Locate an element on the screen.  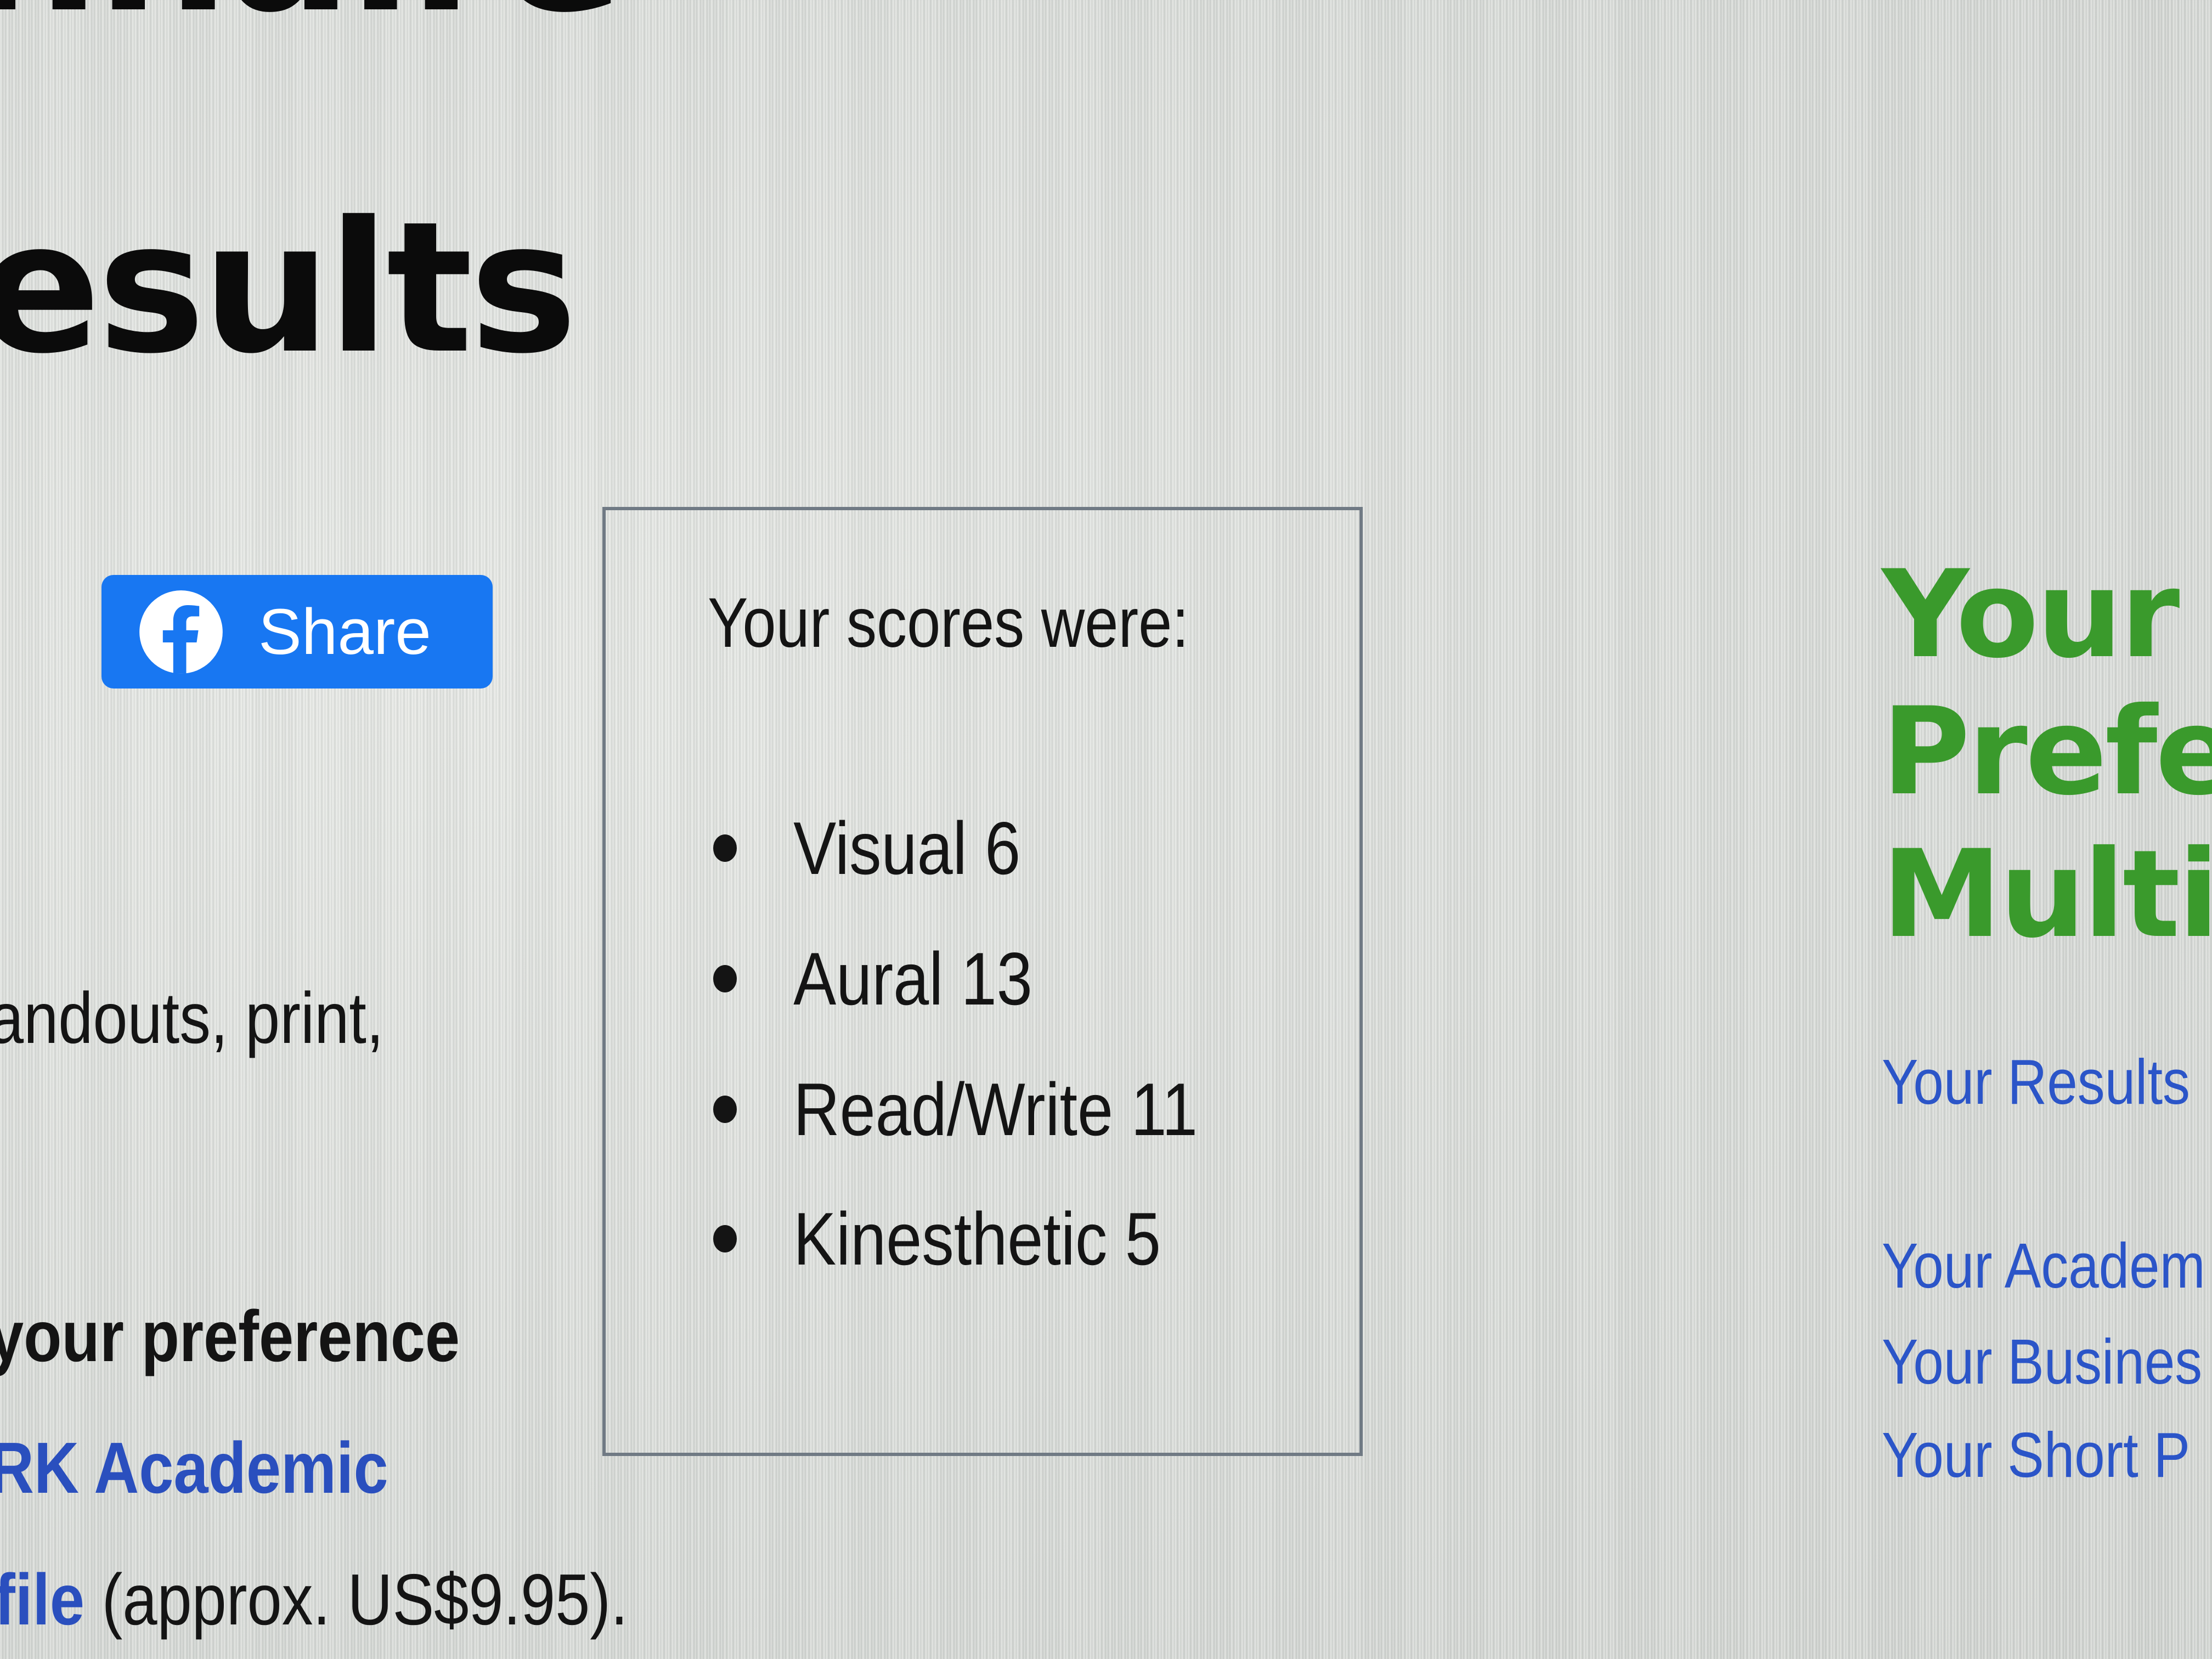
price-line: file (approx. US$9.95). is located at coordinates (314, 1599).